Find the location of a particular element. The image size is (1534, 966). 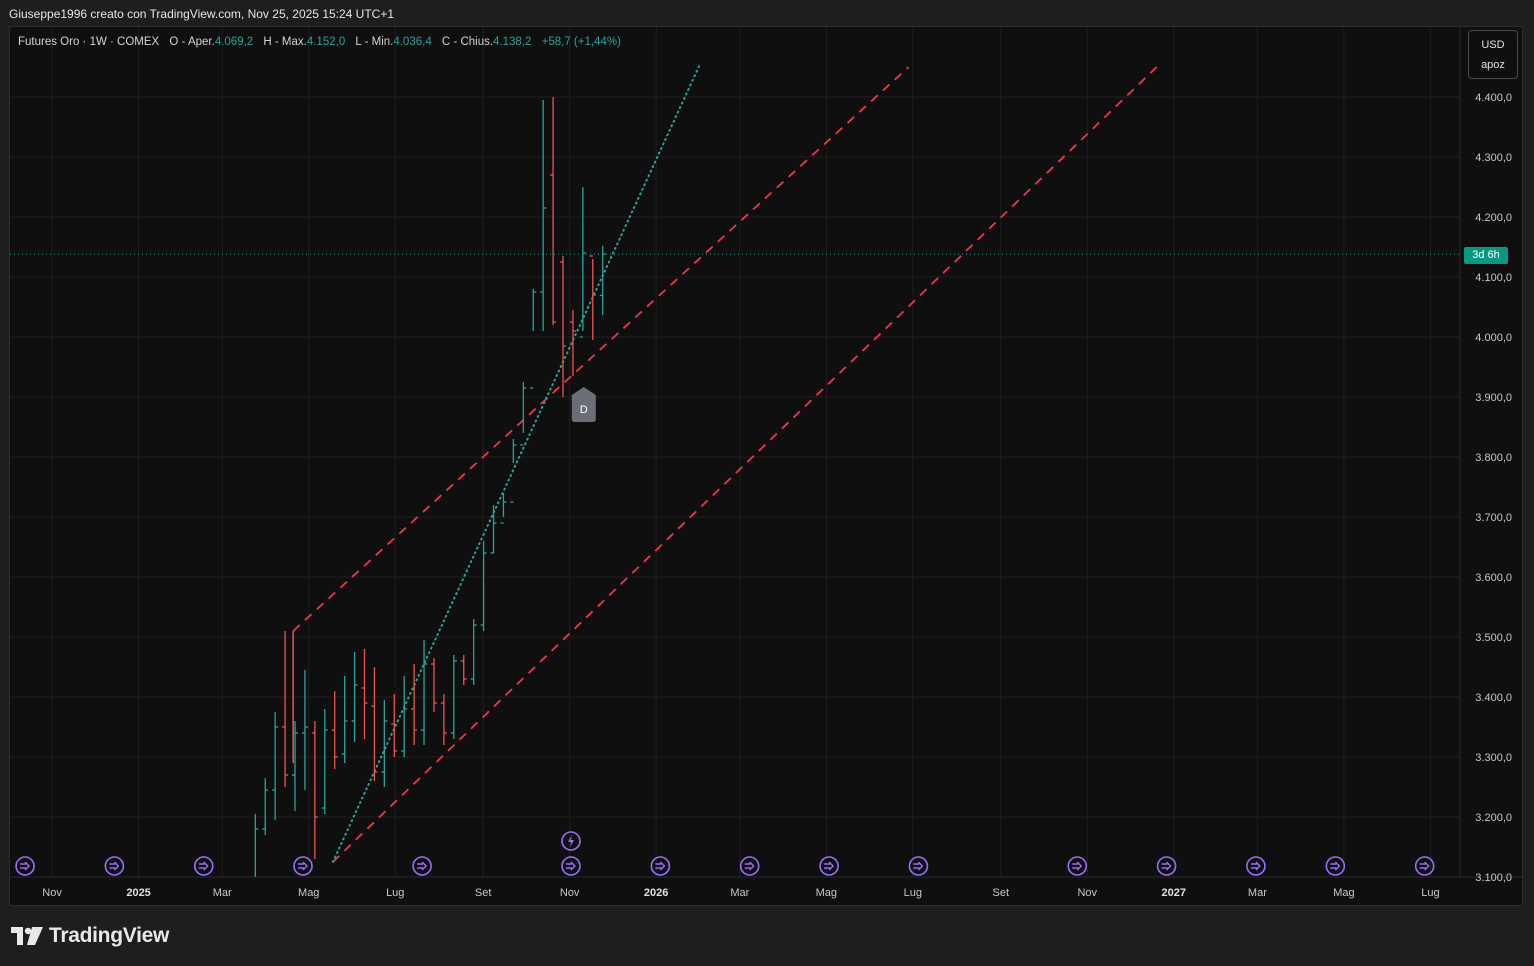

time-tick-label: 2027 is located at coordinates (1174, 893).